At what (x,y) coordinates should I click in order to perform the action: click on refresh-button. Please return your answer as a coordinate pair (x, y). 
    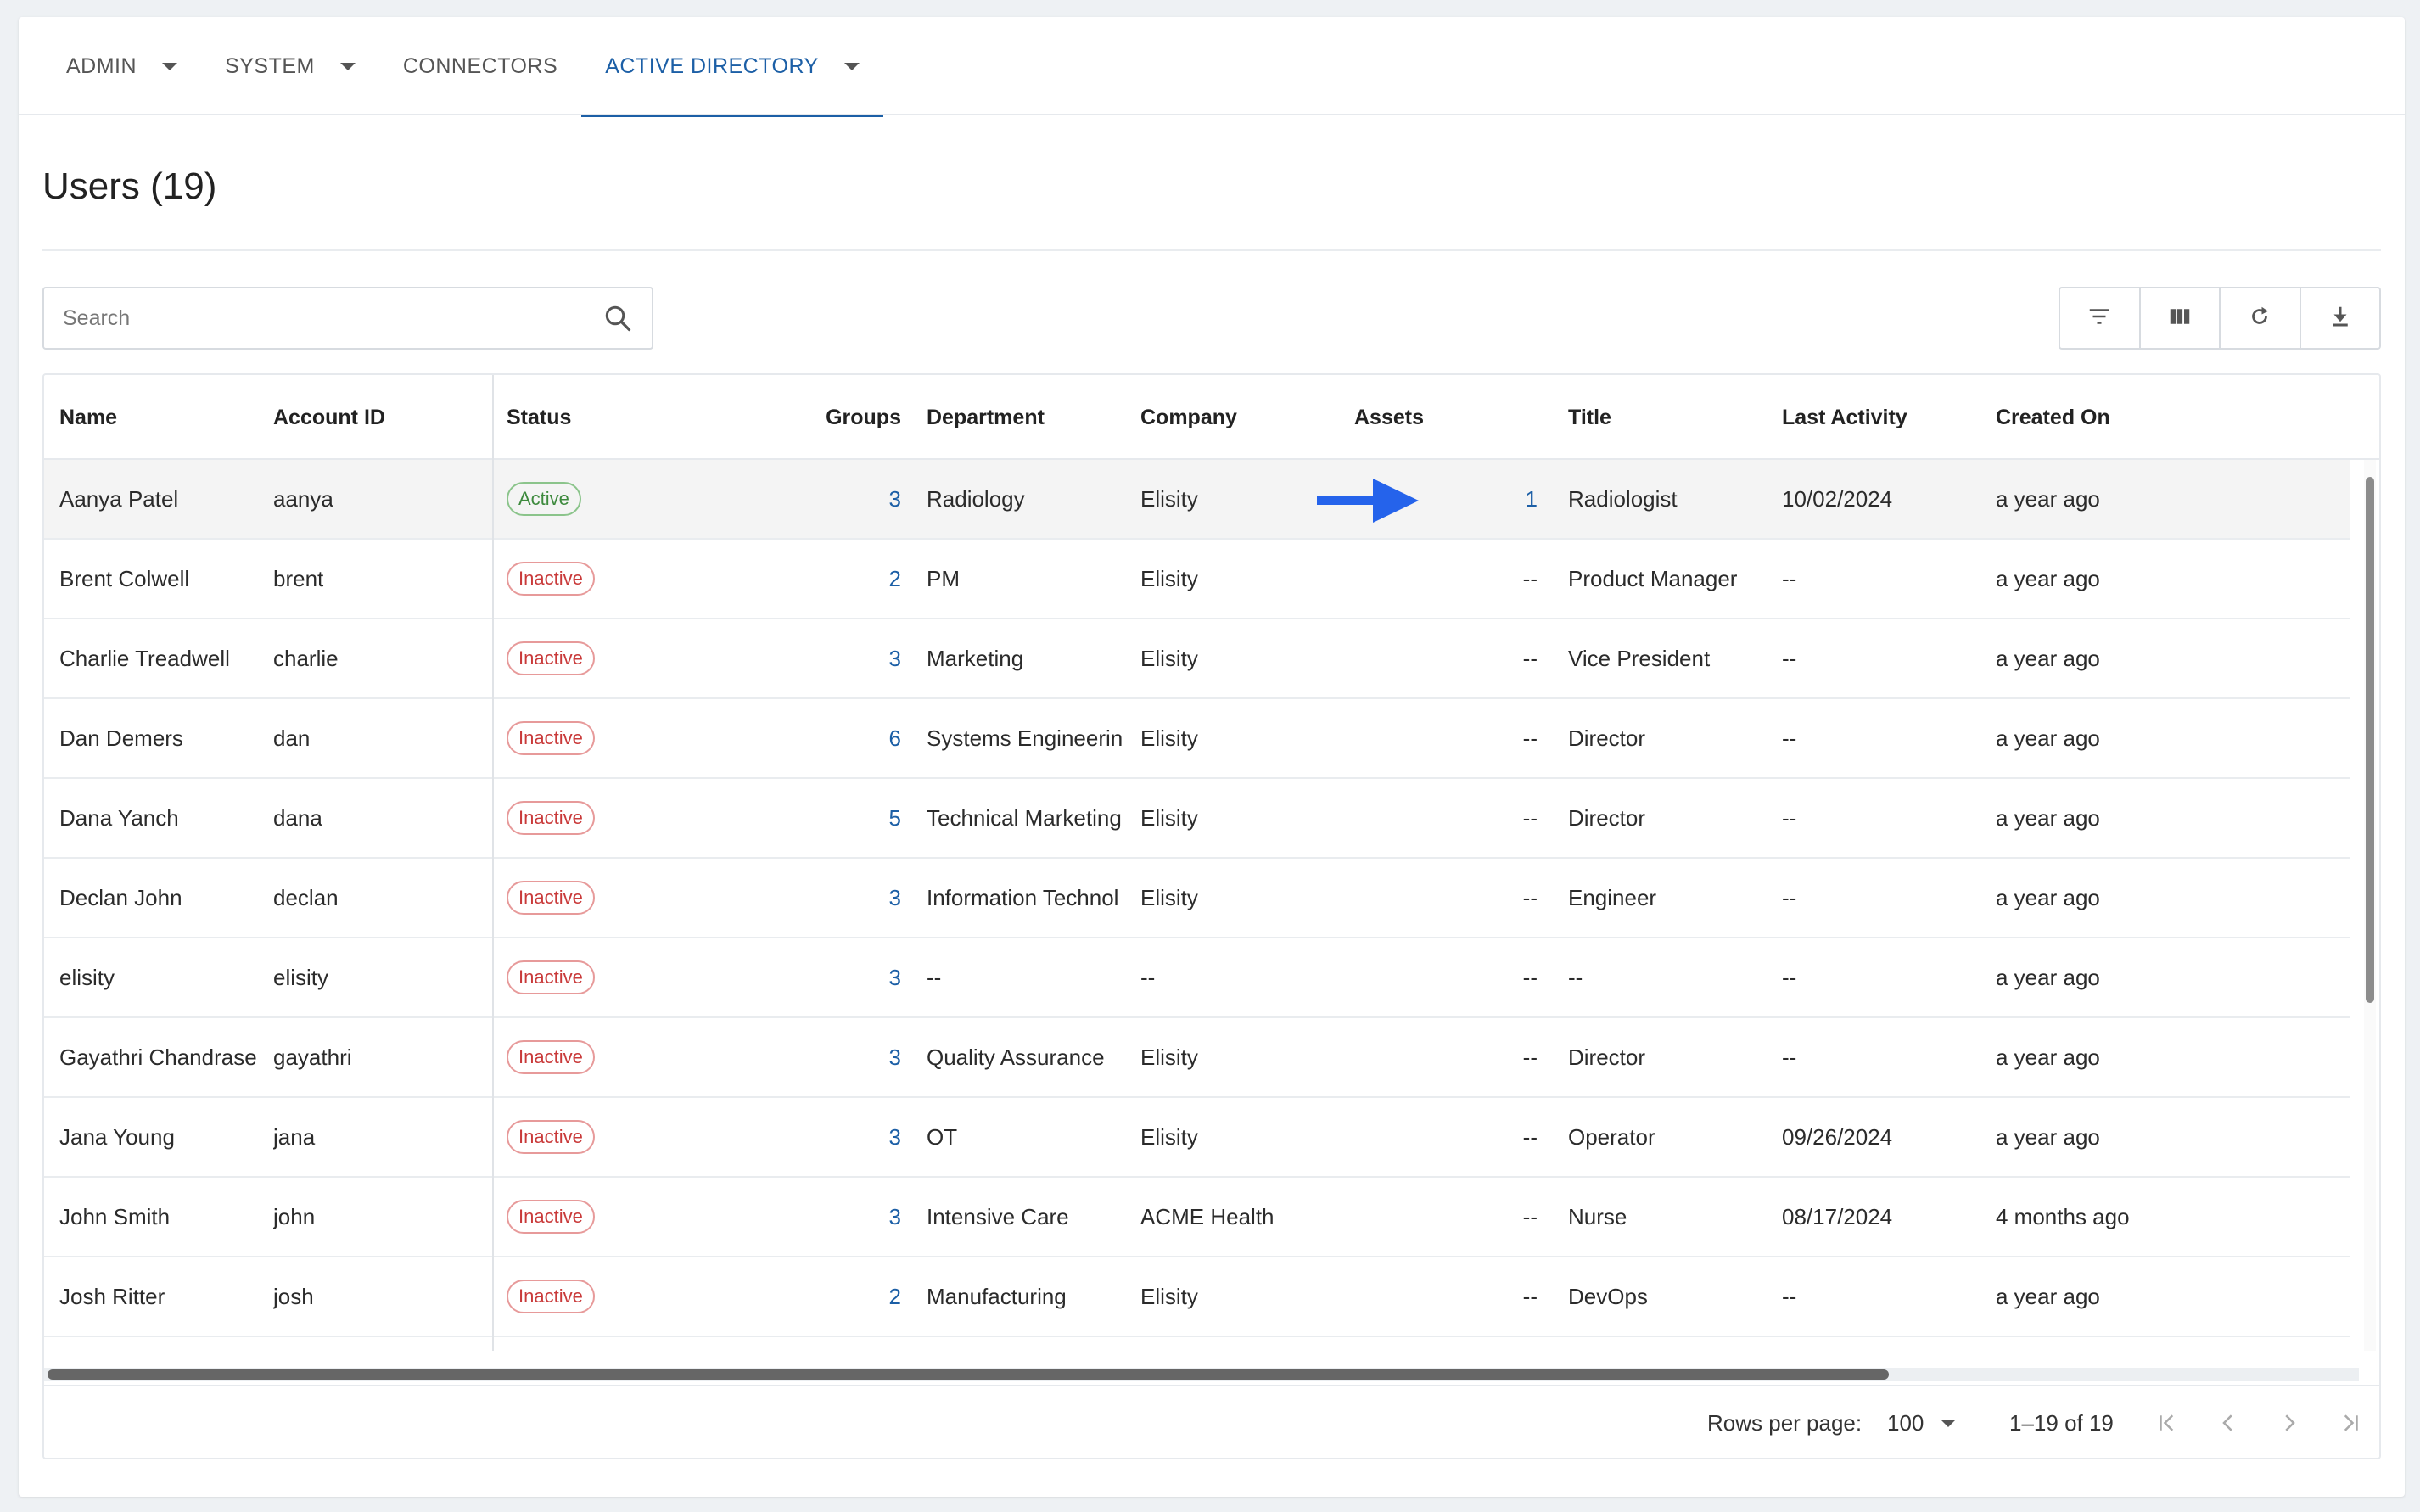
    Looking at the image, I should click on (2261, 318).